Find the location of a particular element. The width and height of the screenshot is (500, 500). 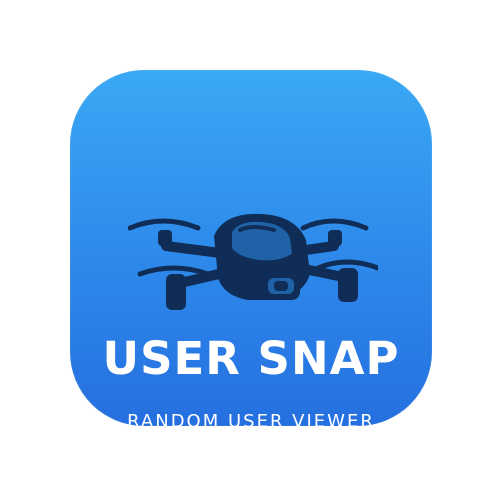

app-tagline: RANDOM USER VIEWER is located at coordinates (251, 419).